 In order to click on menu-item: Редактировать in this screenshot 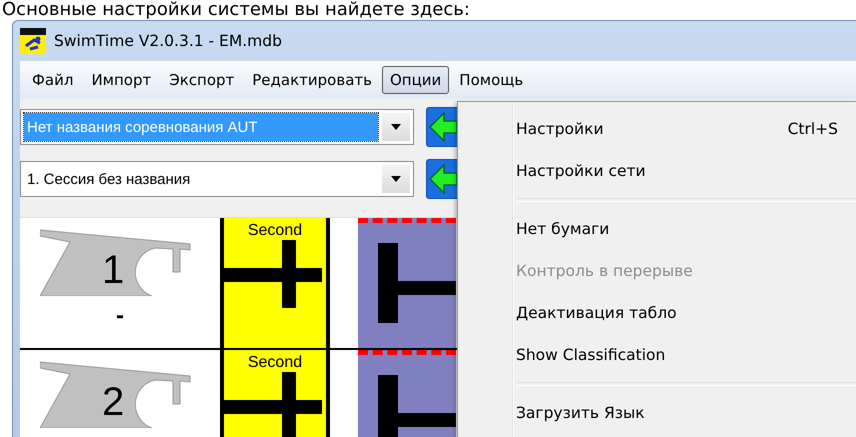, I will do `click(312, 80)`.